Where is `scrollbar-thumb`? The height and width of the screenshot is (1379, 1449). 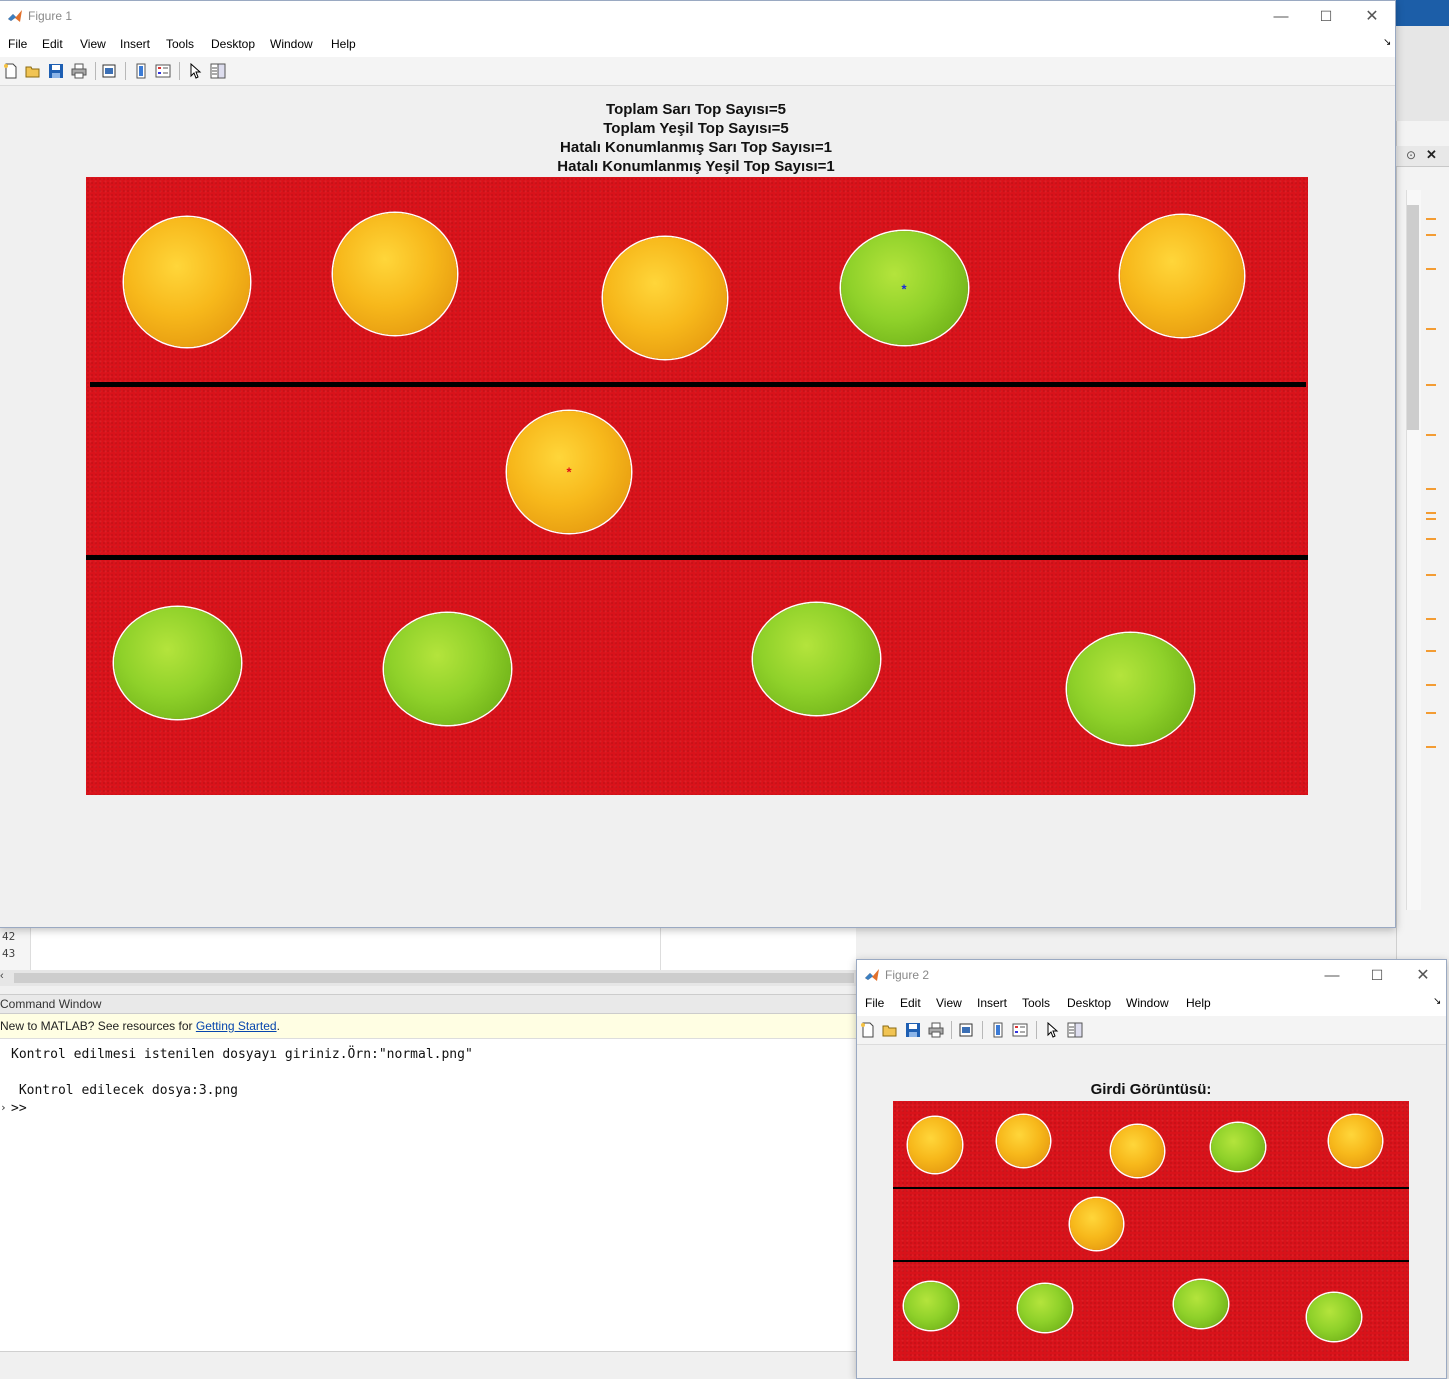
scrollbar-thumb is located at coordinates (434, 978).